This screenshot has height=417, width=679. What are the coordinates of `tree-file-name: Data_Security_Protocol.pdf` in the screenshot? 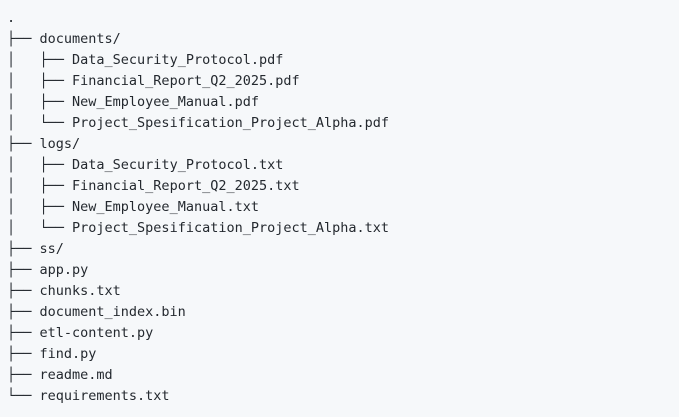 It's located at (178, 60).